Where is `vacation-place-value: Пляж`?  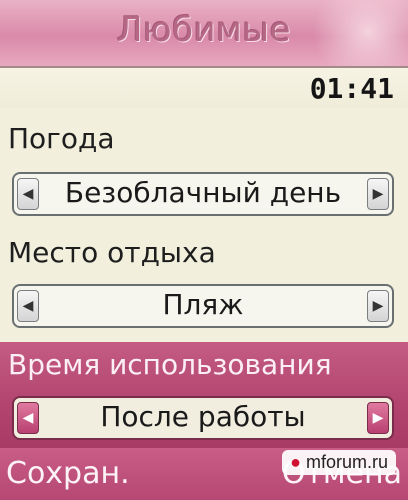
vacation-place-value: Пляж is located at coordinates (203, 304).